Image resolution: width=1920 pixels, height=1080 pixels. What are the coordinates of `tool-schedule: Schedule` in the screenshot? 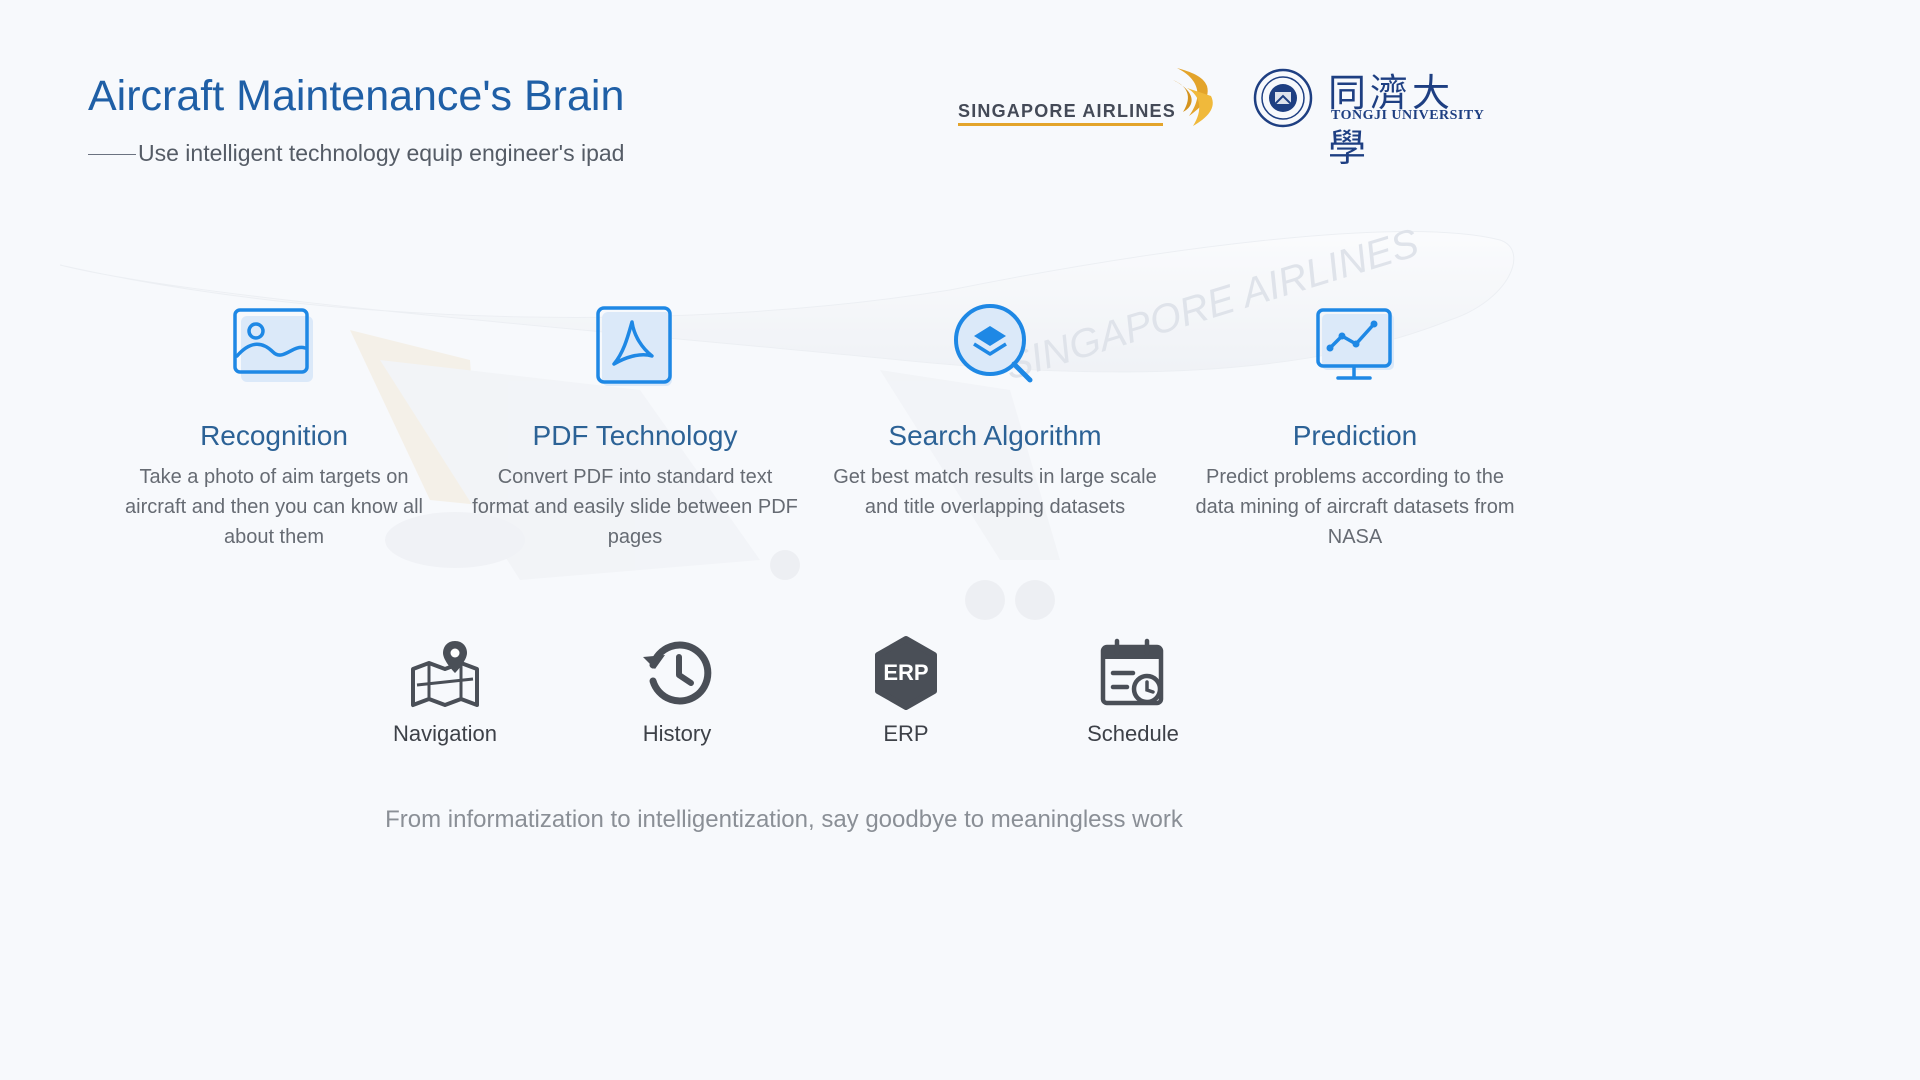 It's located at (1133, 691).